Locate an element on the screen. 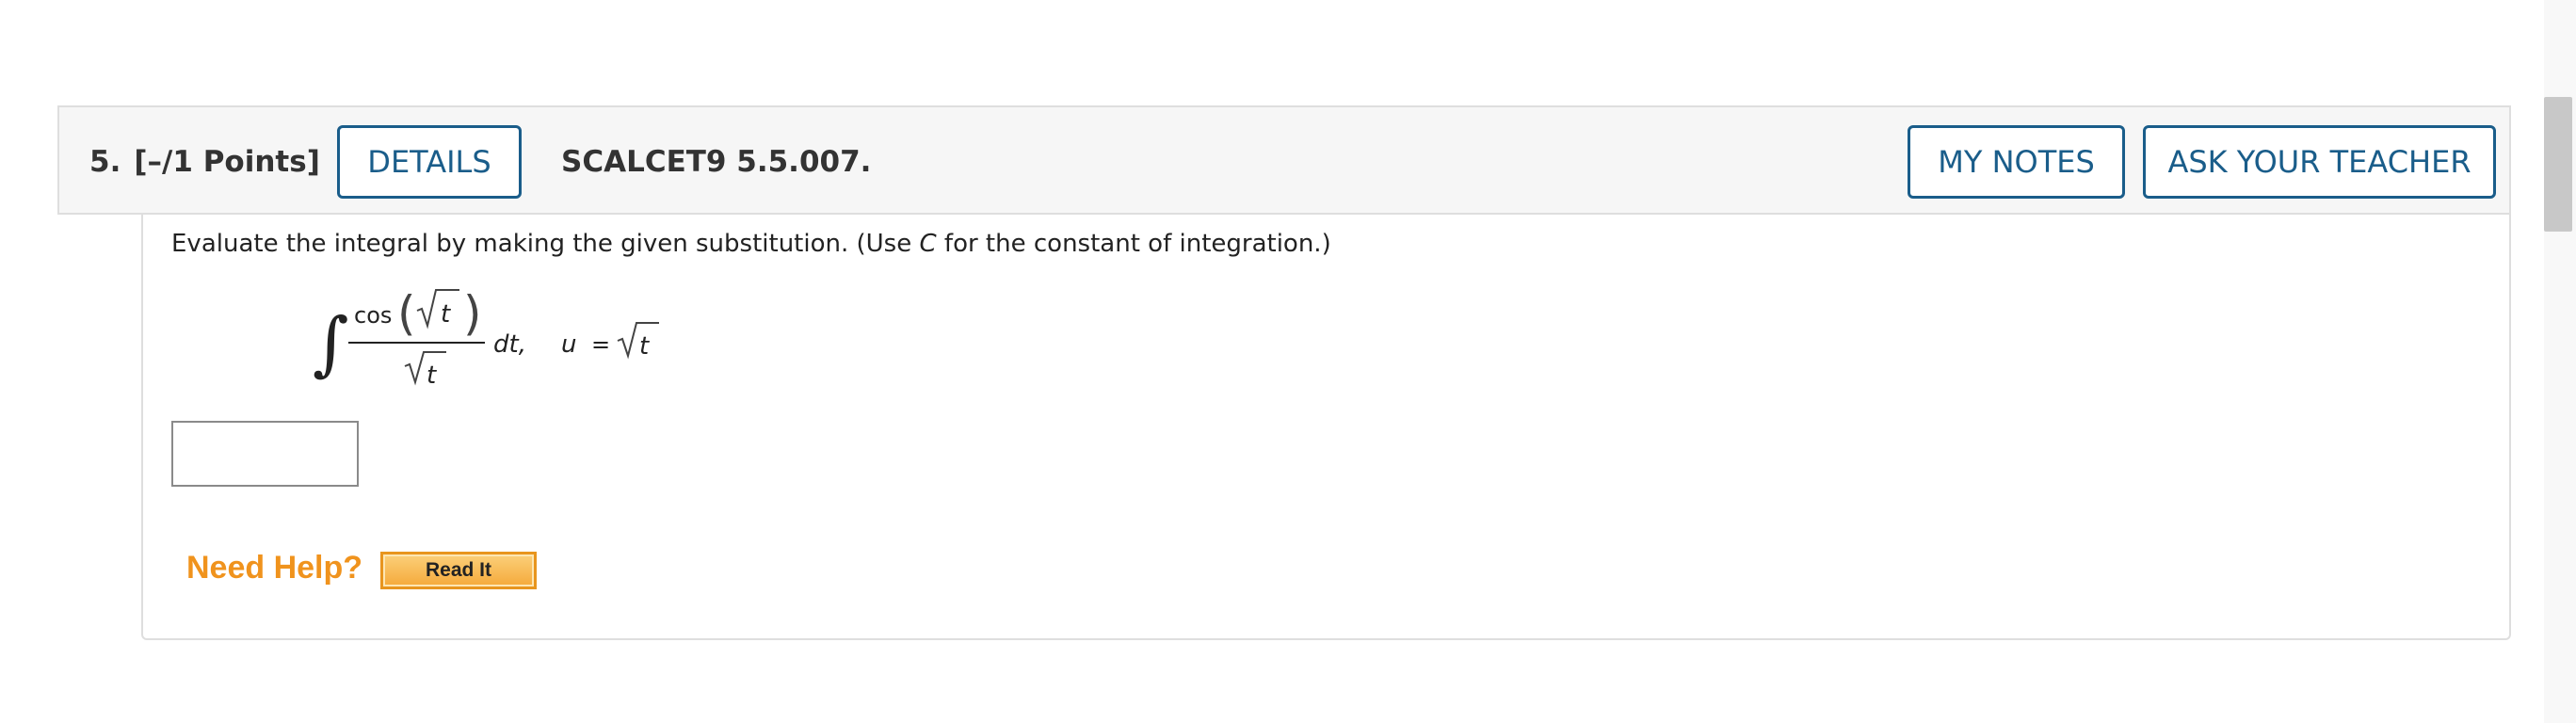 The width and height of the screenshot is (2576, 723). details-button: DETAILS is located at coordinates (429, 162).